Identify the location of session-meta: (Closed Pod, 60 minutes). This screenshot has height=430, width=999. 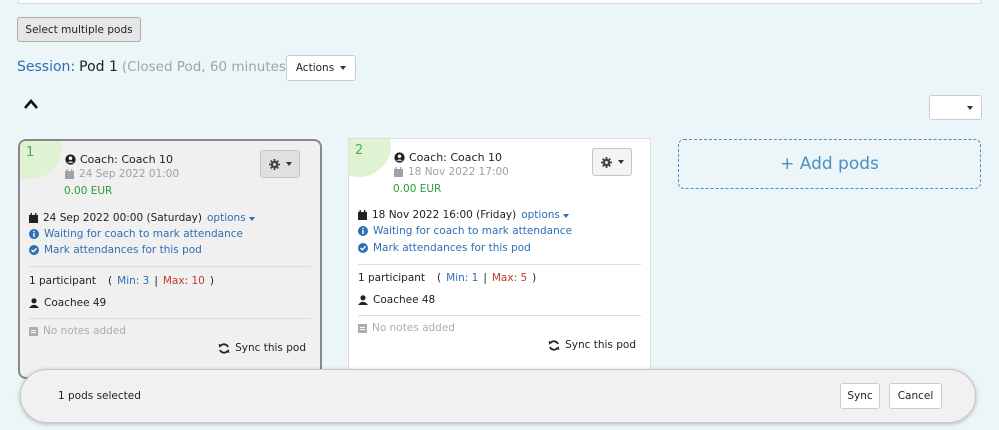
(206, 67).